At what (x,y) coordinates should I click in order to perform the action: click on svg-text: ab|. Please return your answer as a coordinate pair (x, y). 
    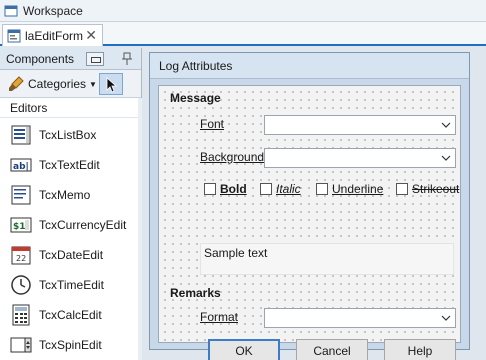
    Looking at the image, I should click on (21, 167).